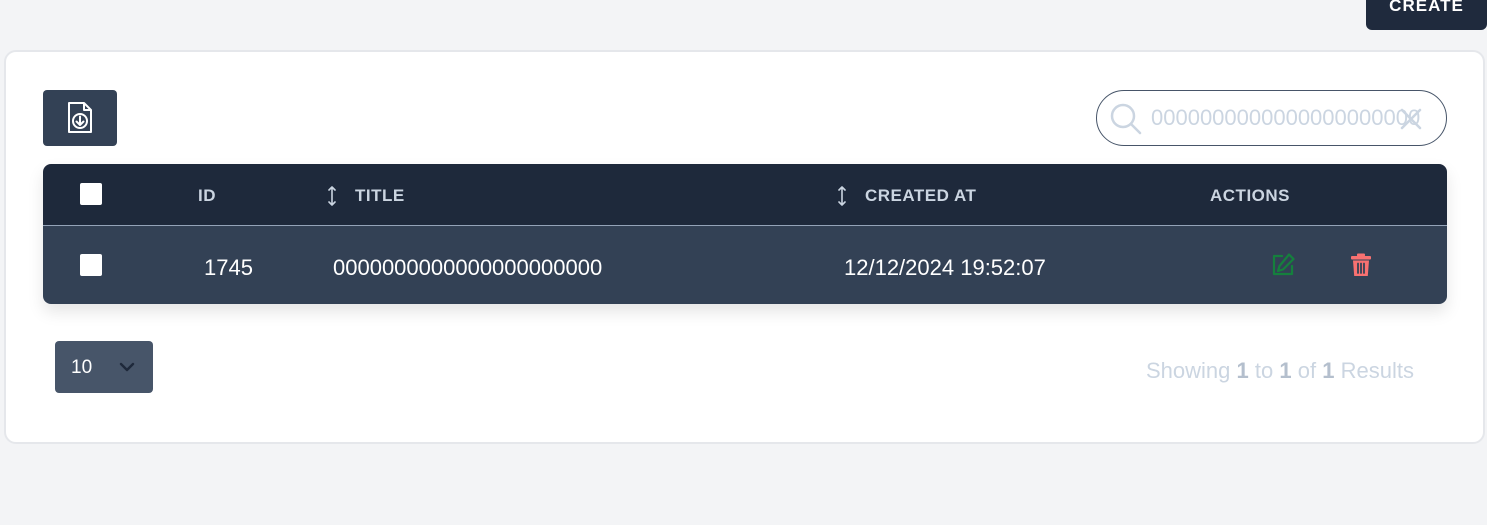 The height and width of the screenshot is (525, 1487). What do you see at coordinates (207, 195) in the screenshot?
I see `column-header-id: ID` at bounding box center [207, 195].